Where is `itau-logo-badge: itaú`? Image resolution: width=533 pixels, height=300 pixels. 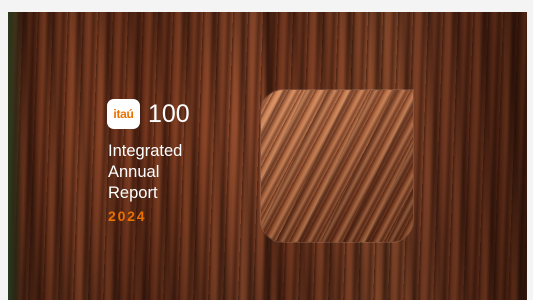 itau-logo-badge: itaú is located at coordinates (123, 114).